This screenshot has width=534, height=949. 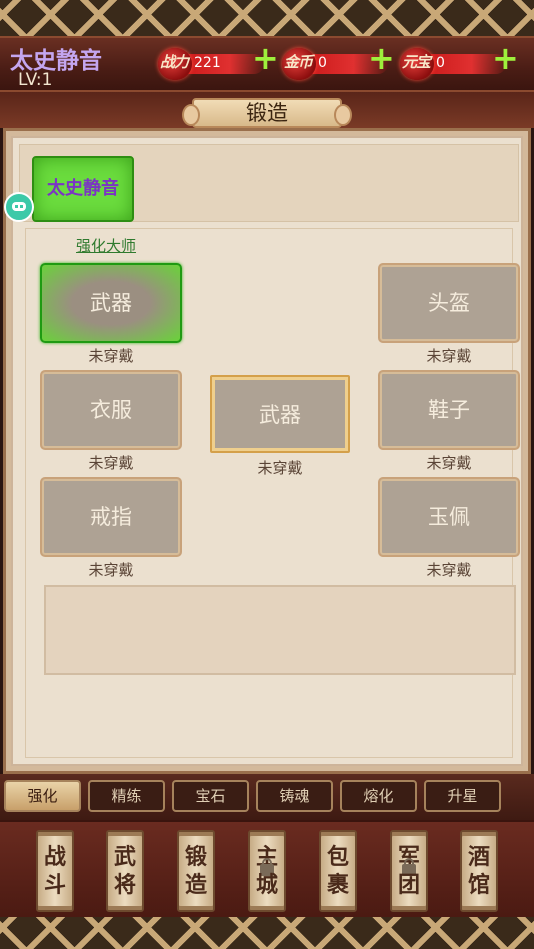 What do you see at coordinates (269, 183) in the screenshot?
I see `character-select-area: 太史静音` at bounding box center [269, 183].